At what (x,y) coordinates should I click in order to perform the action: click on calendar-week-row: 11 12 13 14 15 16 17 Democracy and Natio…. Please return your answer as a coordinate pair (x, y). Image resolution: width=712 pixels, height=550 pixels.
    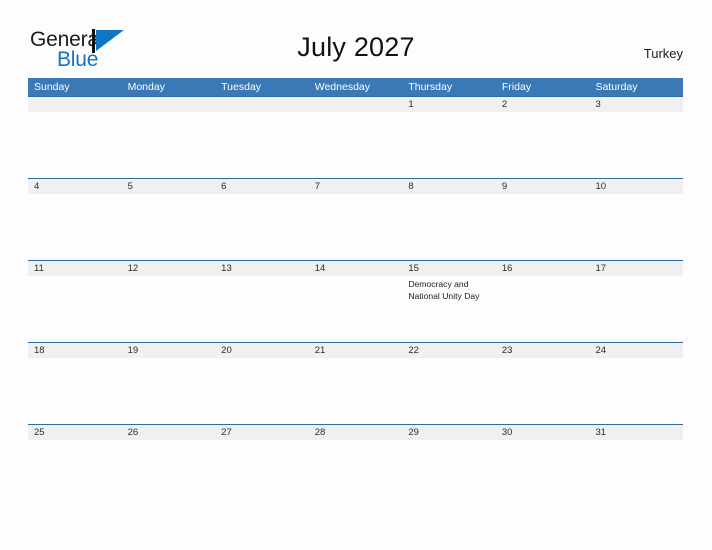
    Looking at the image, I should click on (355, 301).